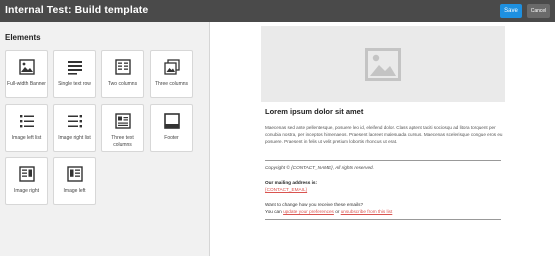  Describe the element at coordinates (511, 11) in the screenshot. I see `save-button: Save` at that location.